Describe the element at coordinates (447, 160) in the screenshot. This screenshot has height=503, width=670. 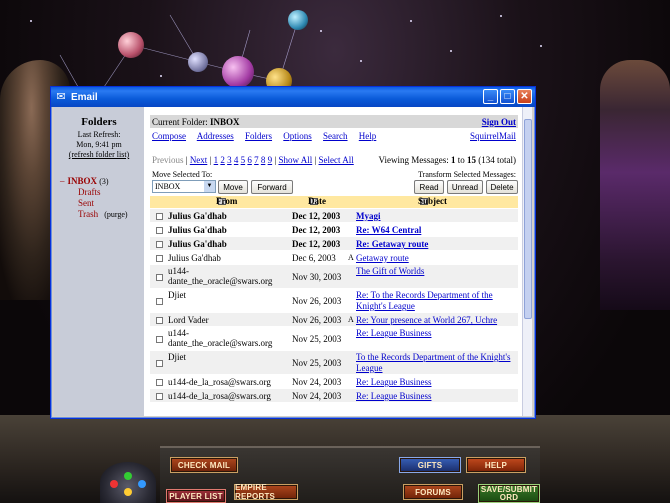
I see `viewing-messages-info: Viewing Messages: 1 to 15 (134 total)` at that location.